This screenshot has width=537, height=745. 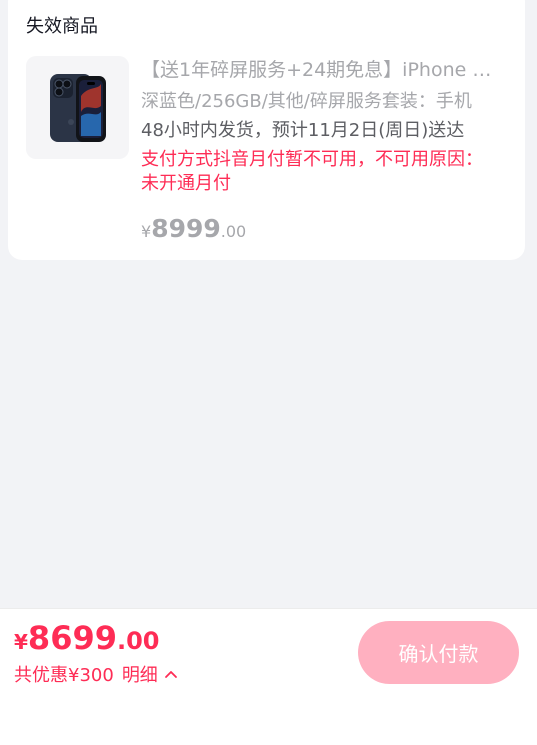 What do you see at coordinates (170, 674) in the screenshot?
I see `chevron-up-icon` at bounding box center [170, 674].